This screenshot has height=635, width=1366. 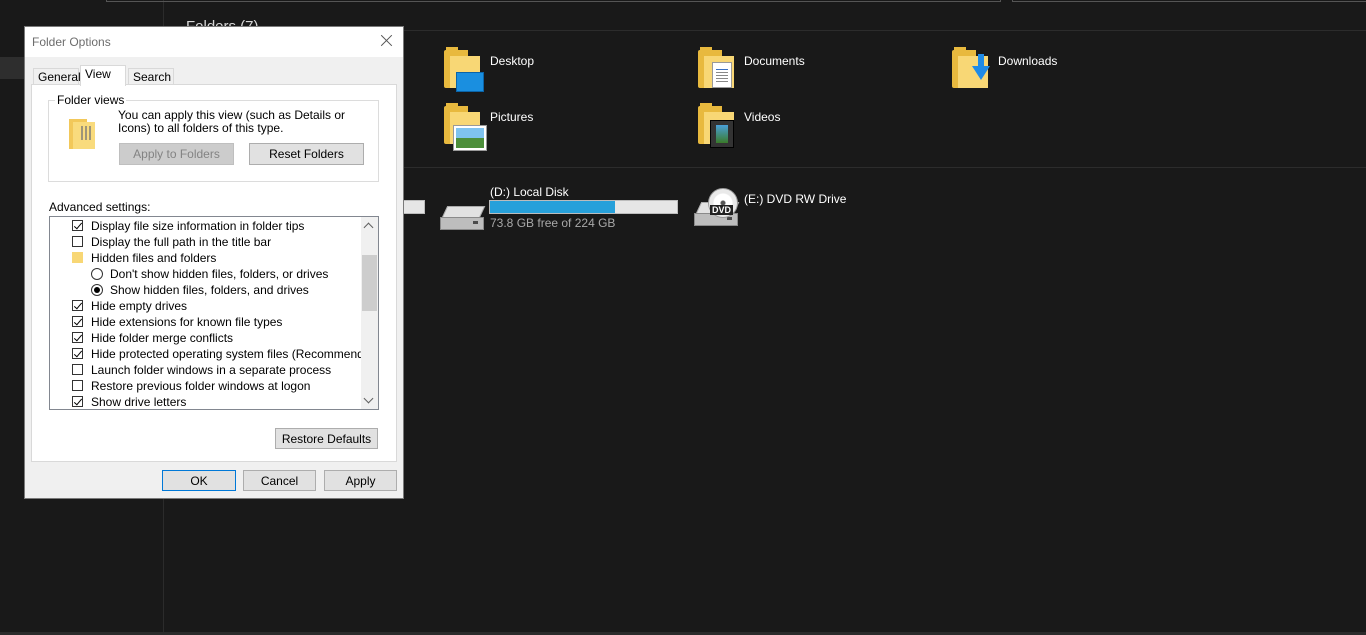 What do you see at coordinates (181, 242) in the screenshot?
I see `setting-label: Display the full path in the title bar` at bounding box center [181, 242].